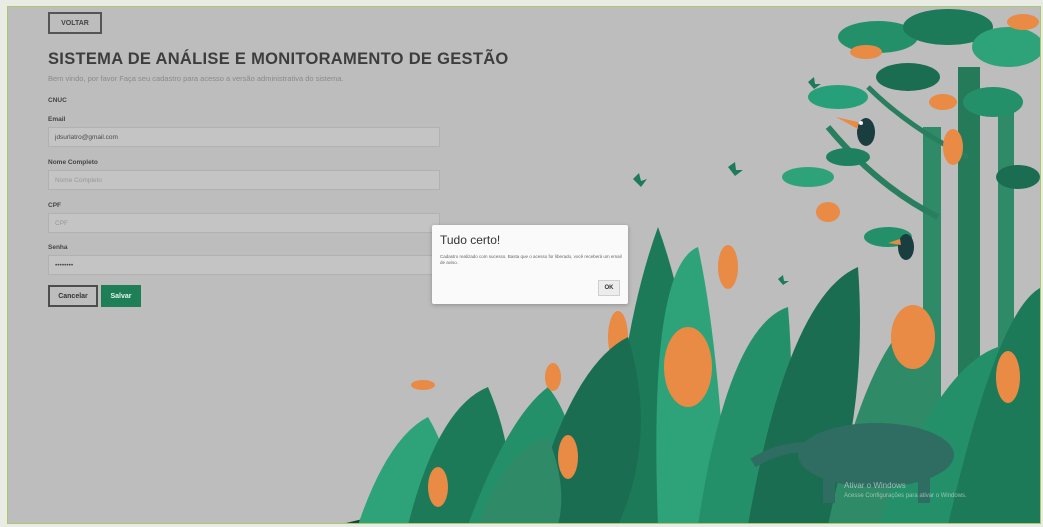 This screenshot has width=1043, height=527. Describe the element at coordinates (244, 223) in the screenshot. I see `cpf-field` at that location.